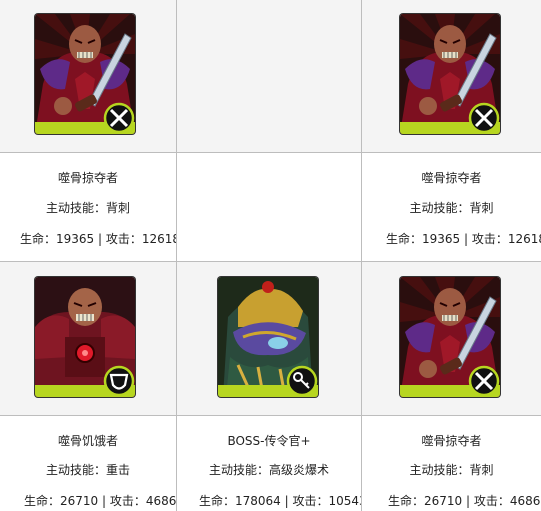 The height and width of the screenshot is (511, 541). Describe the element at coordinates (283, 501) in the screenshot. I see `monster-stats: 生命：178064 | 攻击：10543` at that location.